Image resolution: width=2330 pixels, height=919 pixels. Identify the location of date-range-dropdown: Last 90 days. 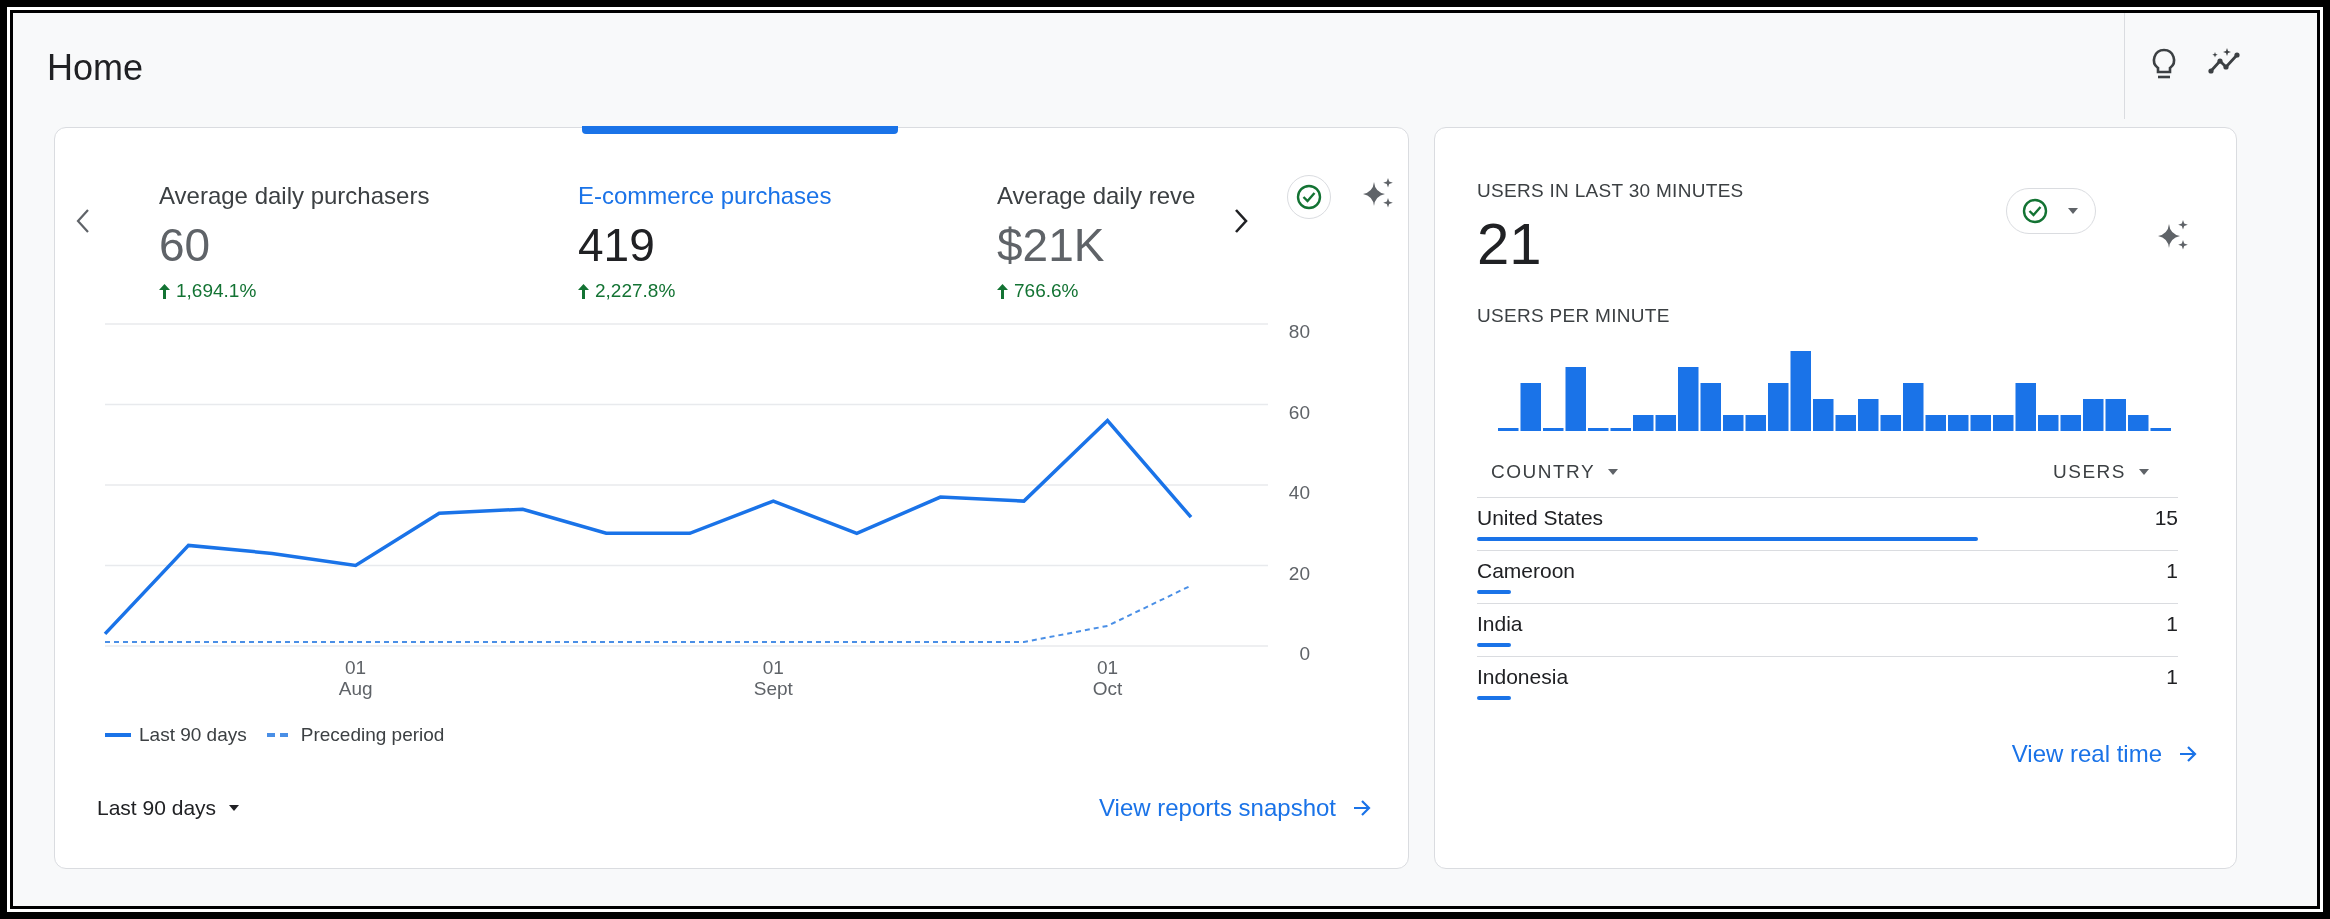
(169, 808).